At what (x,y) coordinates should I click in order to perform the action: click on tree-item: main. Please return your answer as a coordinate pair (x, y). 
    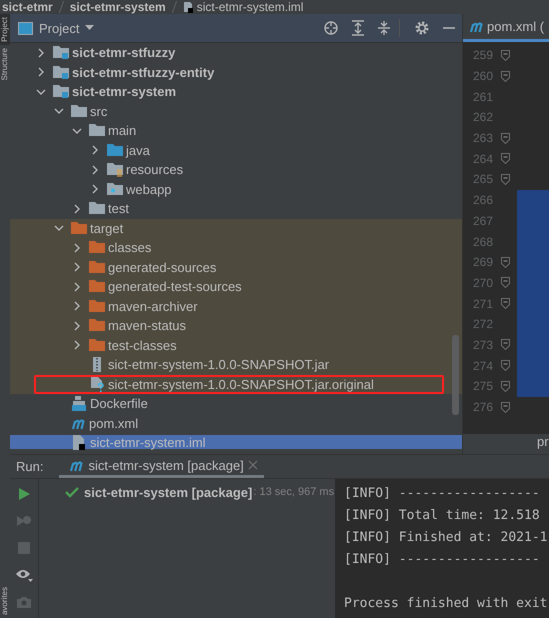
    Looking at the image, I should click on (236, 130).